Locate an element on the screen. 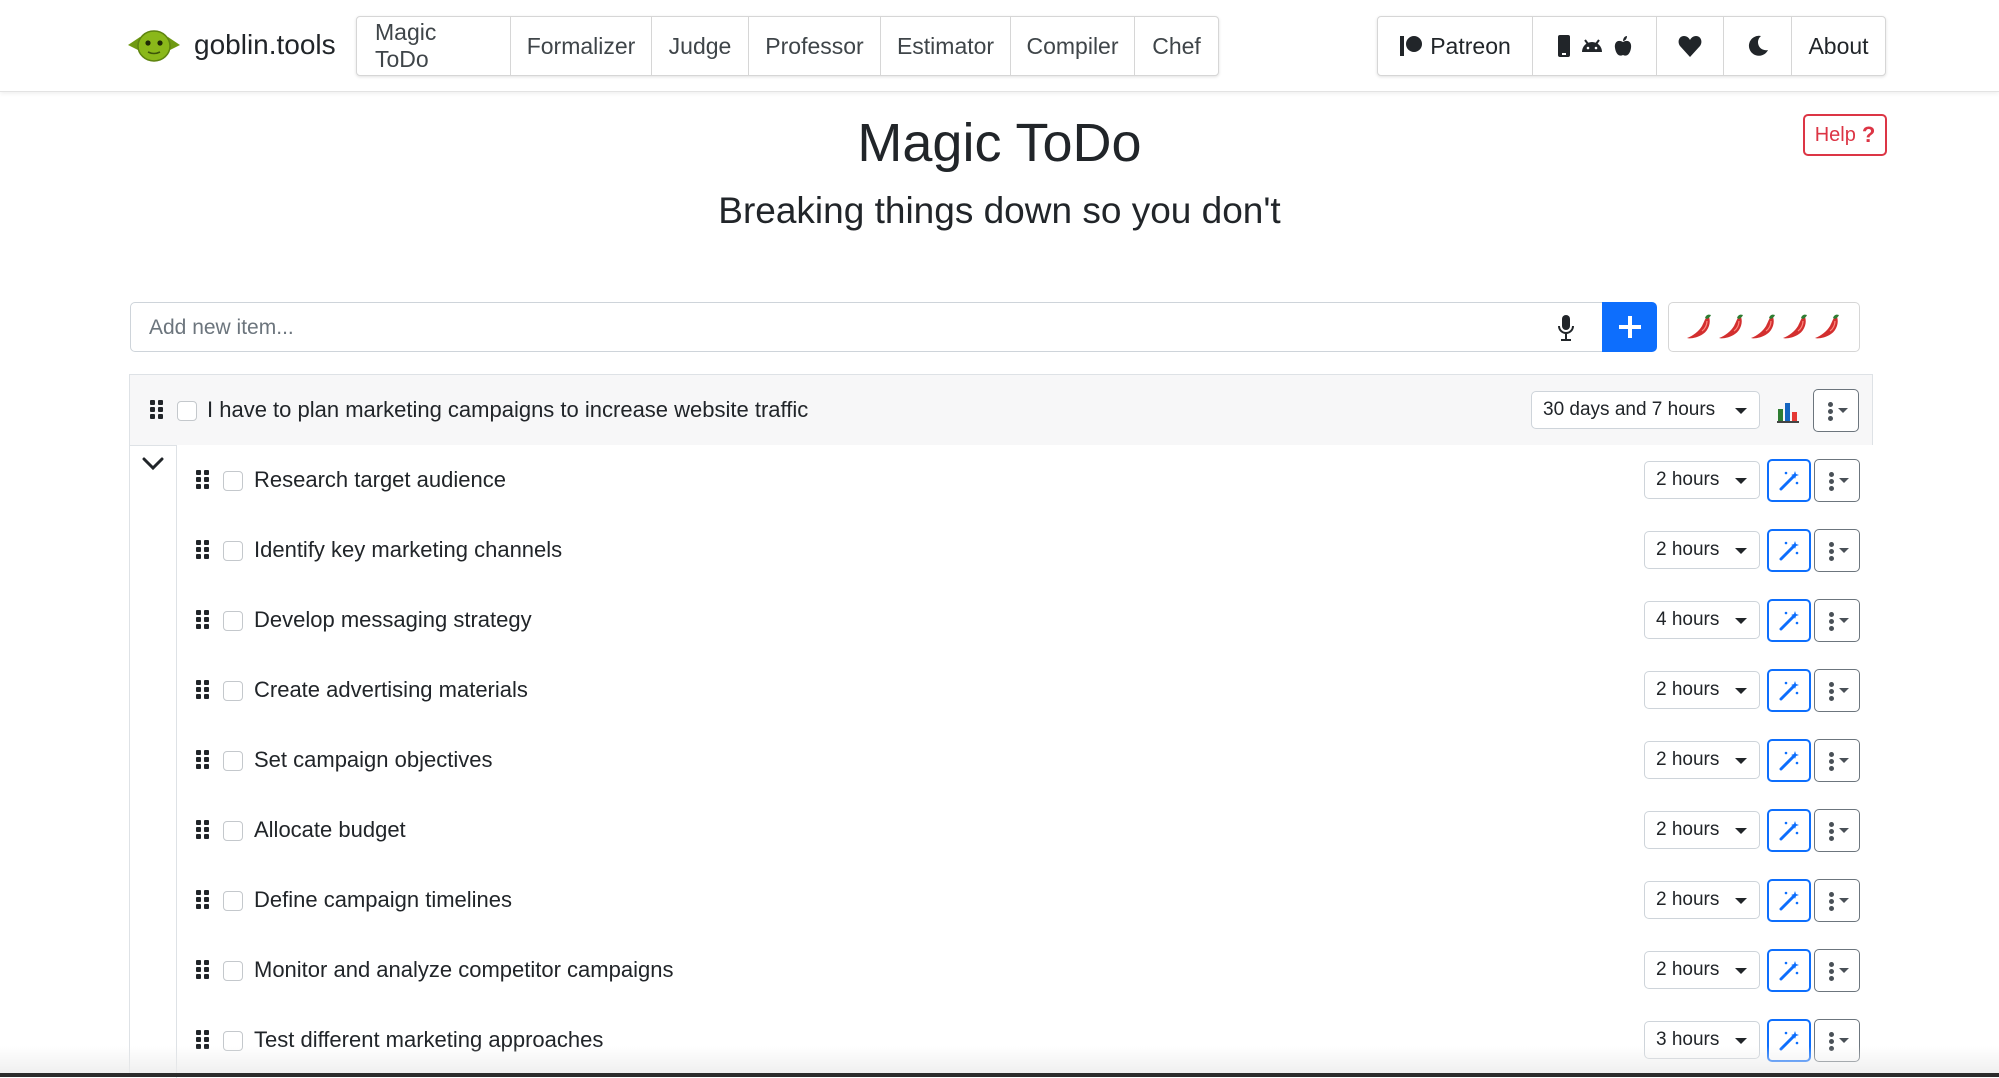 Image resolution: width=1999 pixels, height=1078 pixels. nav-professor: Professor is located at coordinates (815, 46).